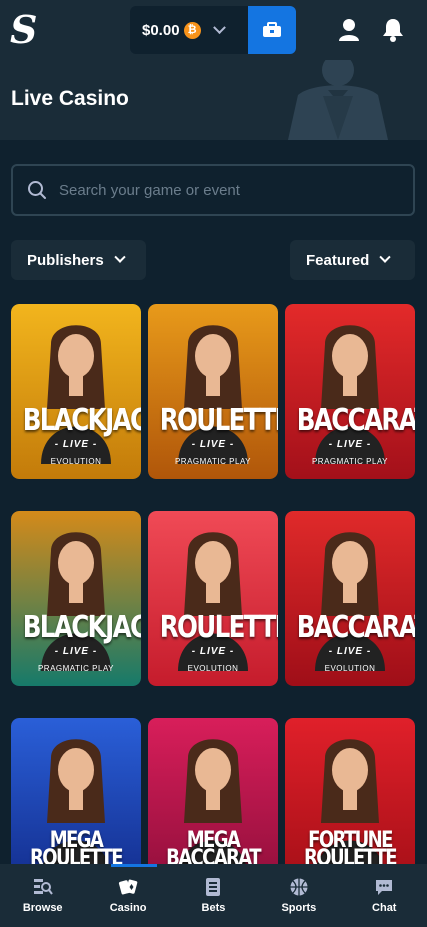  I want to click on search-bar, so click(213, 190).